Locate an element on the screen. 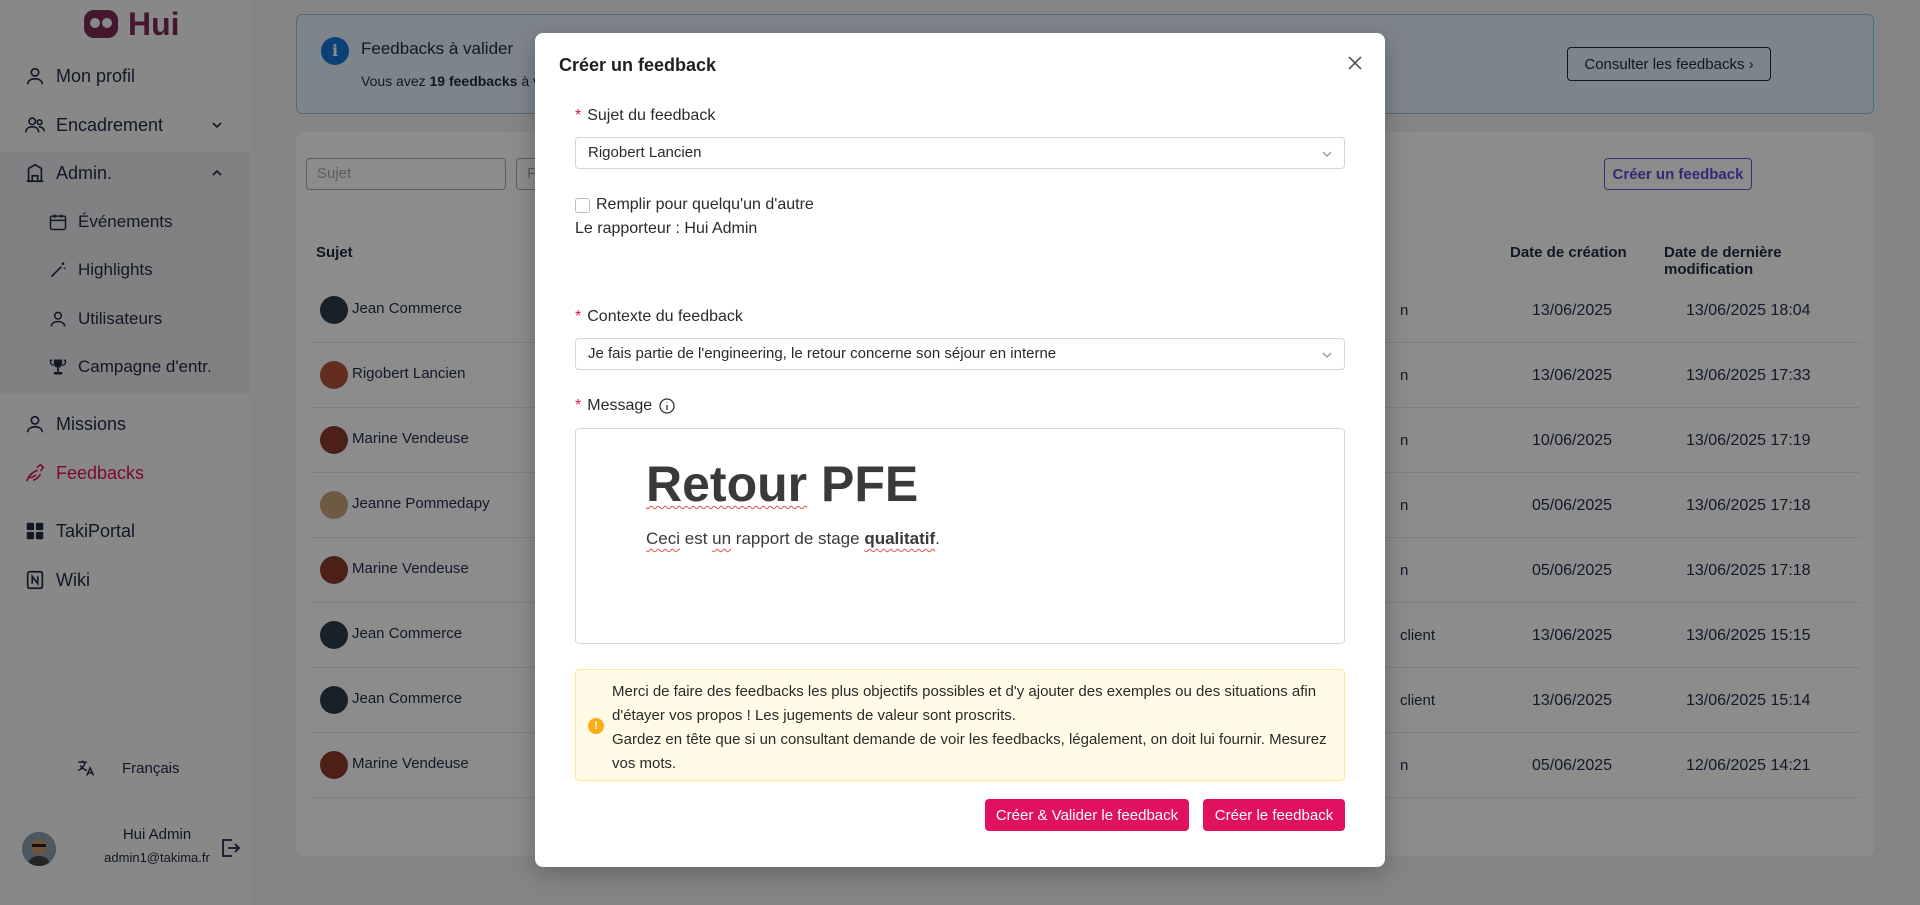 This screenshot has height=905, width=1920. checkbox-label: Remplir pour quelqu'un d'autre is located at coordinates (705, 204).